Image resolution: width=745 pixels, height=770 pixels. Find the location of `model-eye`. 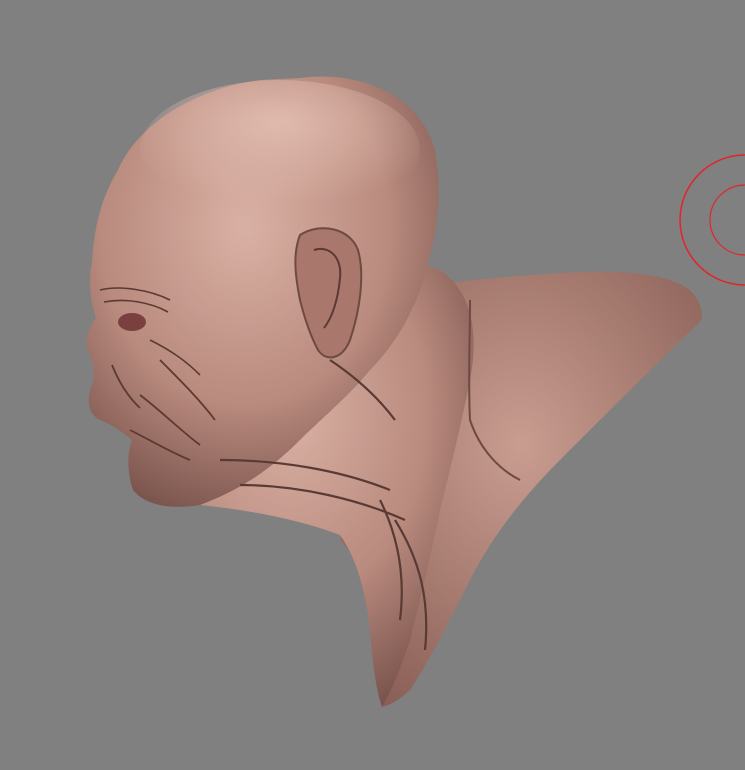

model-eye is located at coordinates (132, 322).